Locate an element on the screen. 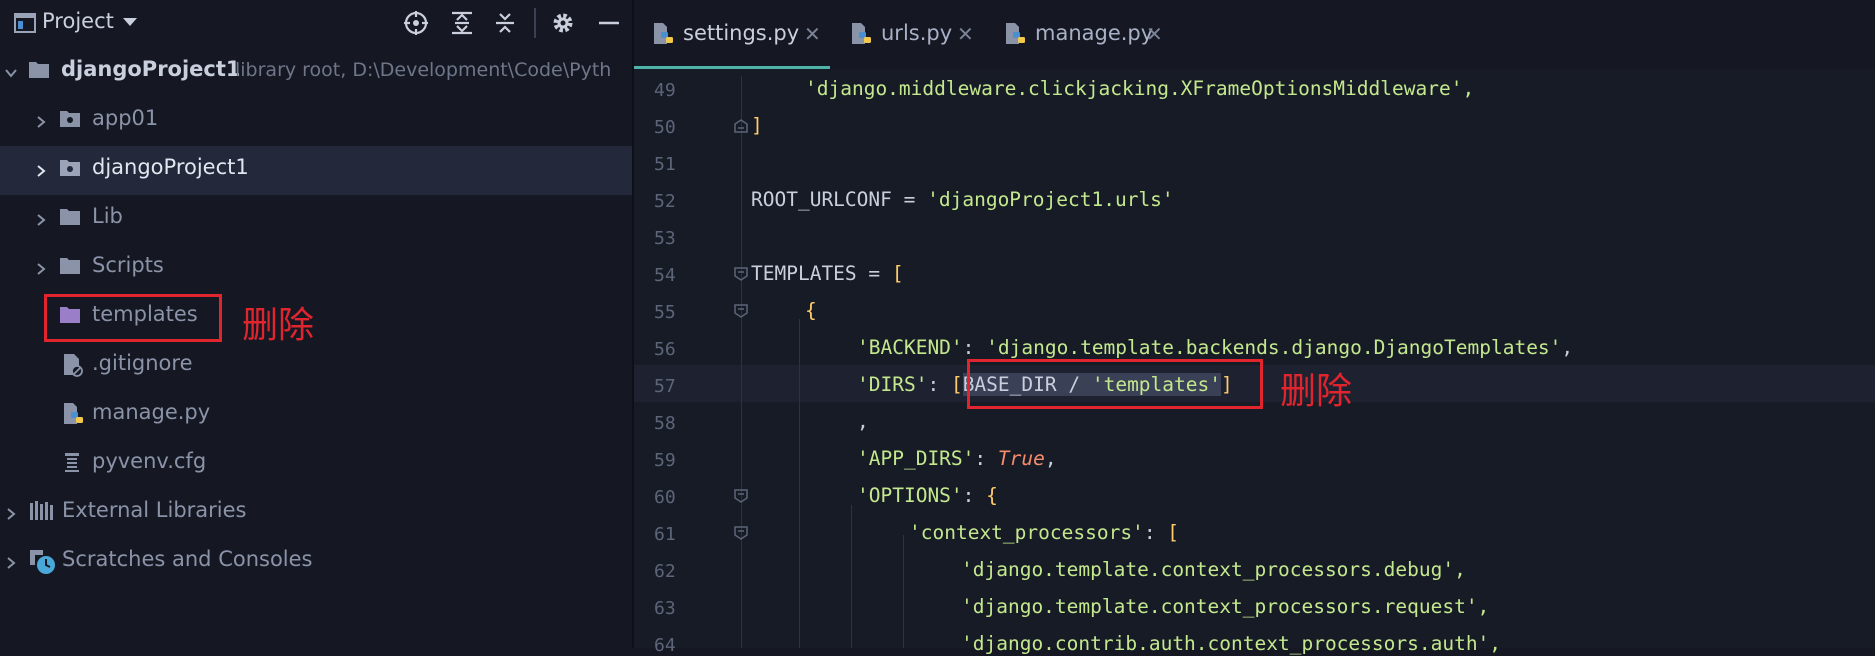 Image resolution: width=1875 pixels, height=656 pixels. tree-item-label: pyvenv.cfg is located at coordinates (149, 461).